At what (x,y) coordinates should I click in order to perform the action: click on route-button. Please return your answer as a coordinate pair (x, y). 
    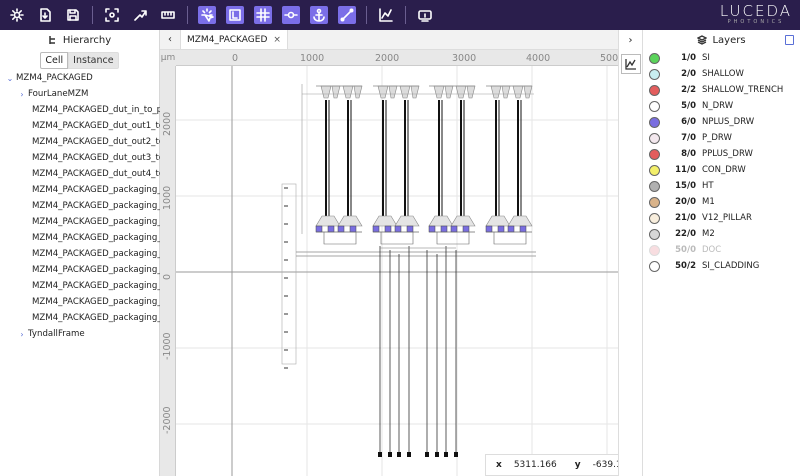
    Looking at the image, I should click on (140, 15).